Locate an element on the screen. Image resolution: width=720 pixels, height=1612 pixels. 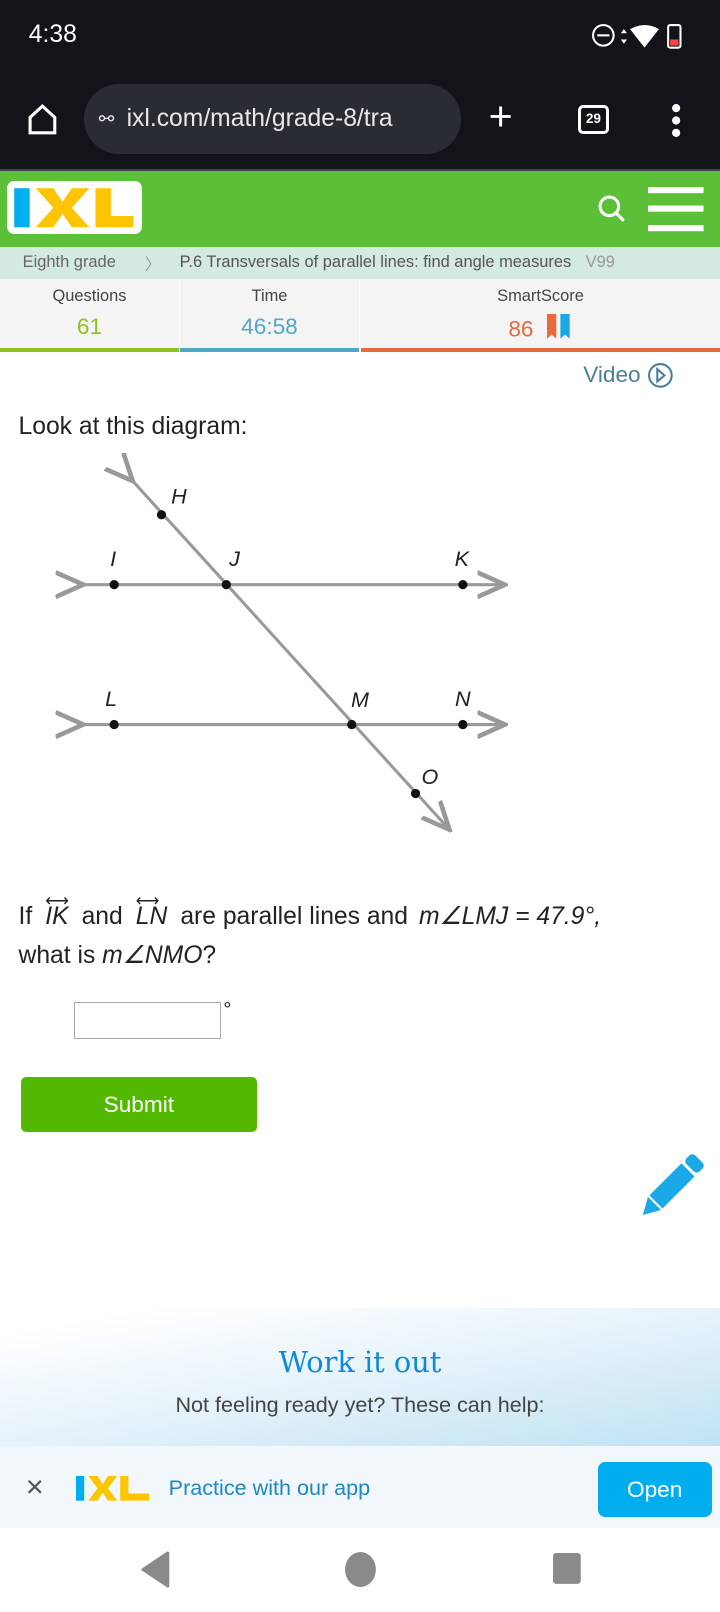
work-it-out-title: Work it out is located at coordinates (360, 1362).